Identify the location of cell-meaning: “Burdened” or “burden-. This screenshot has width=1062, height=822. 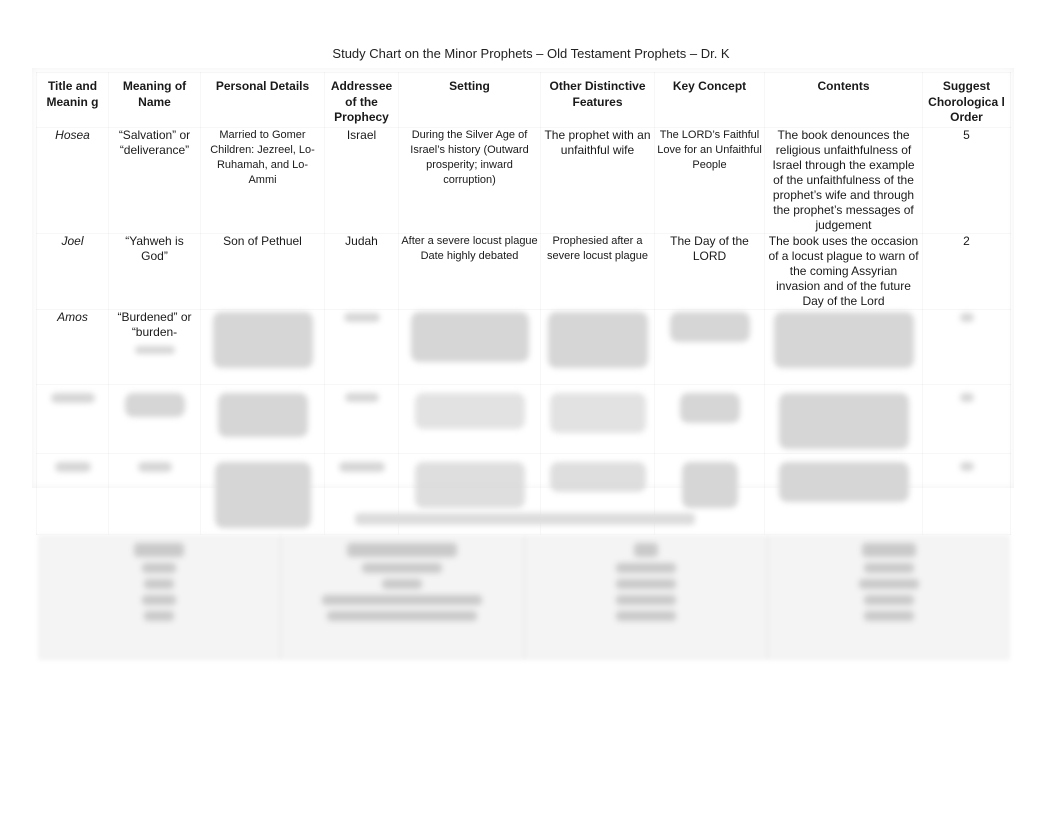
(155, 347).